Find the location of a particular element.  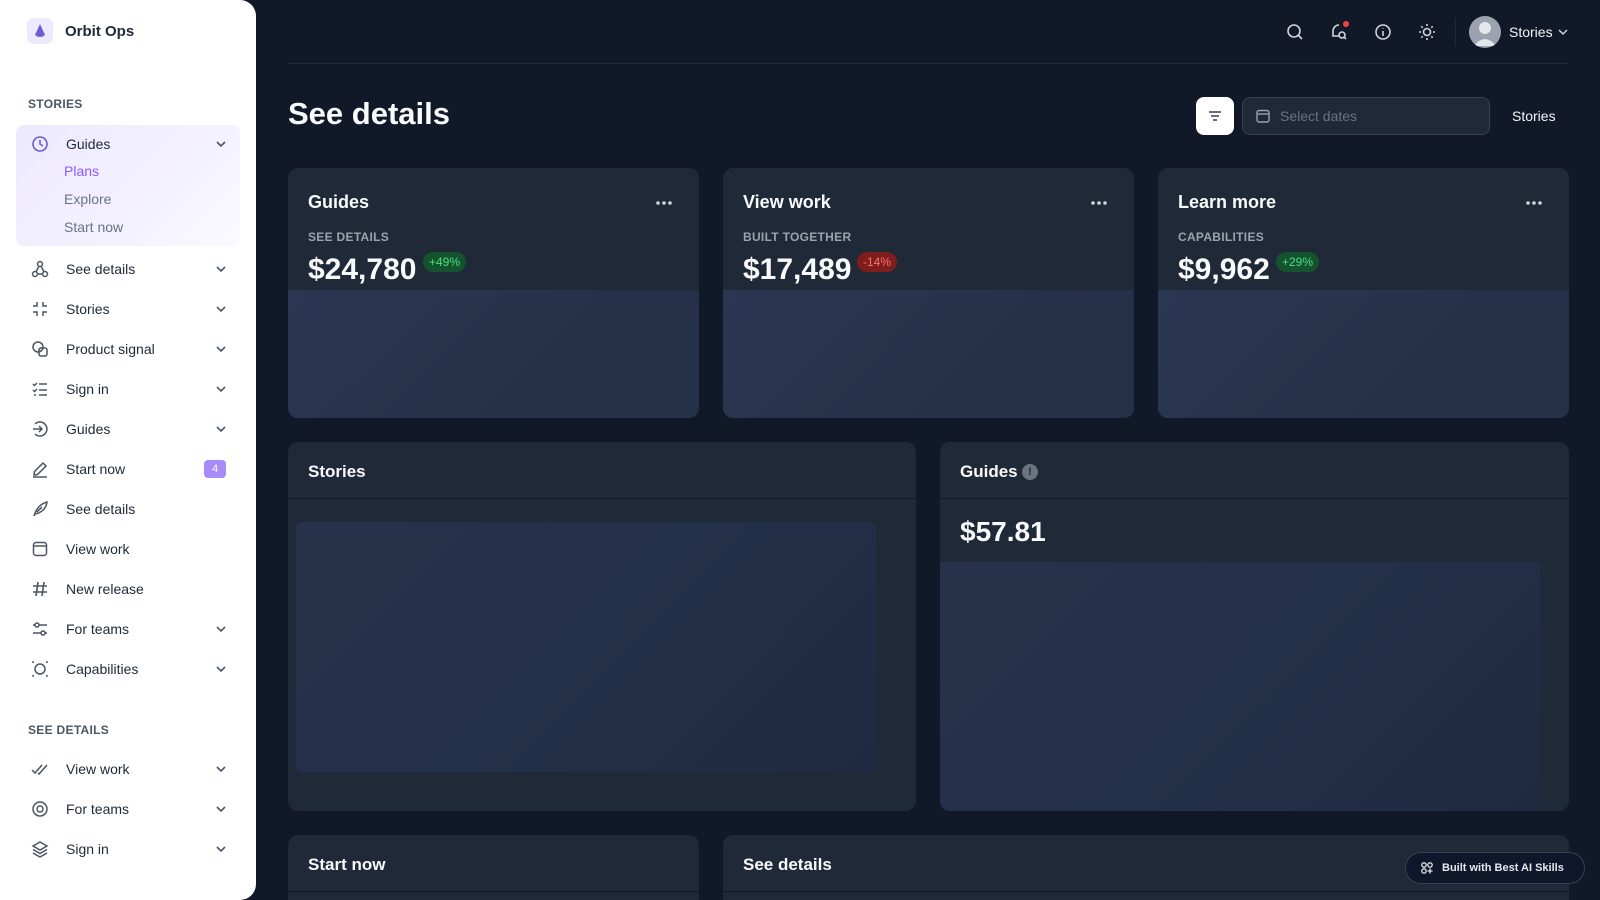

delta-badge: +29% is located at coordinates (1298, 262).